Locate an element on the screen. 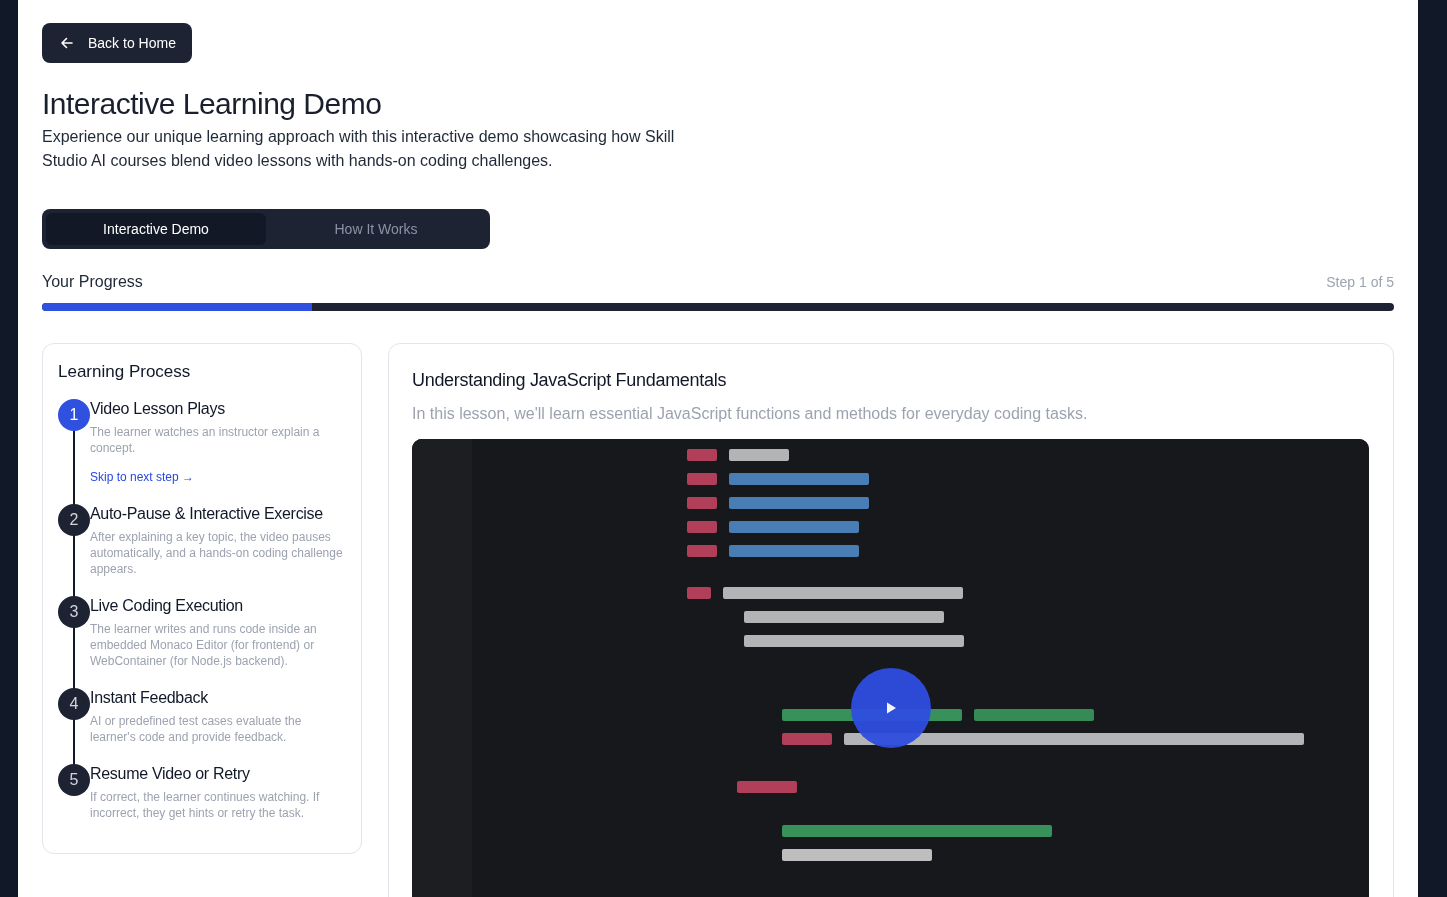  step-description: If correct, the learner continues watching. If incorrect, they get hints or retry the task. is located at coordinates (205, 805).